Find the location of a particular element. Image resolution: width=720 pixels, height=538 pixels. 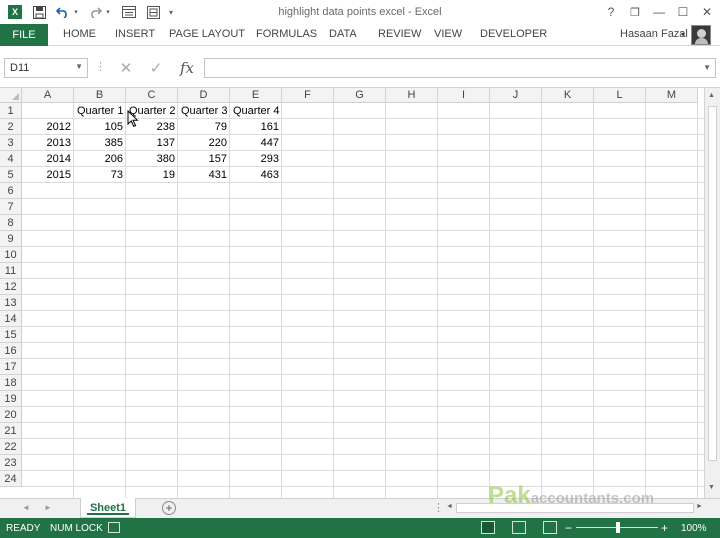

chevron-down-icon: ▼ is located at coordinates (79, 66).